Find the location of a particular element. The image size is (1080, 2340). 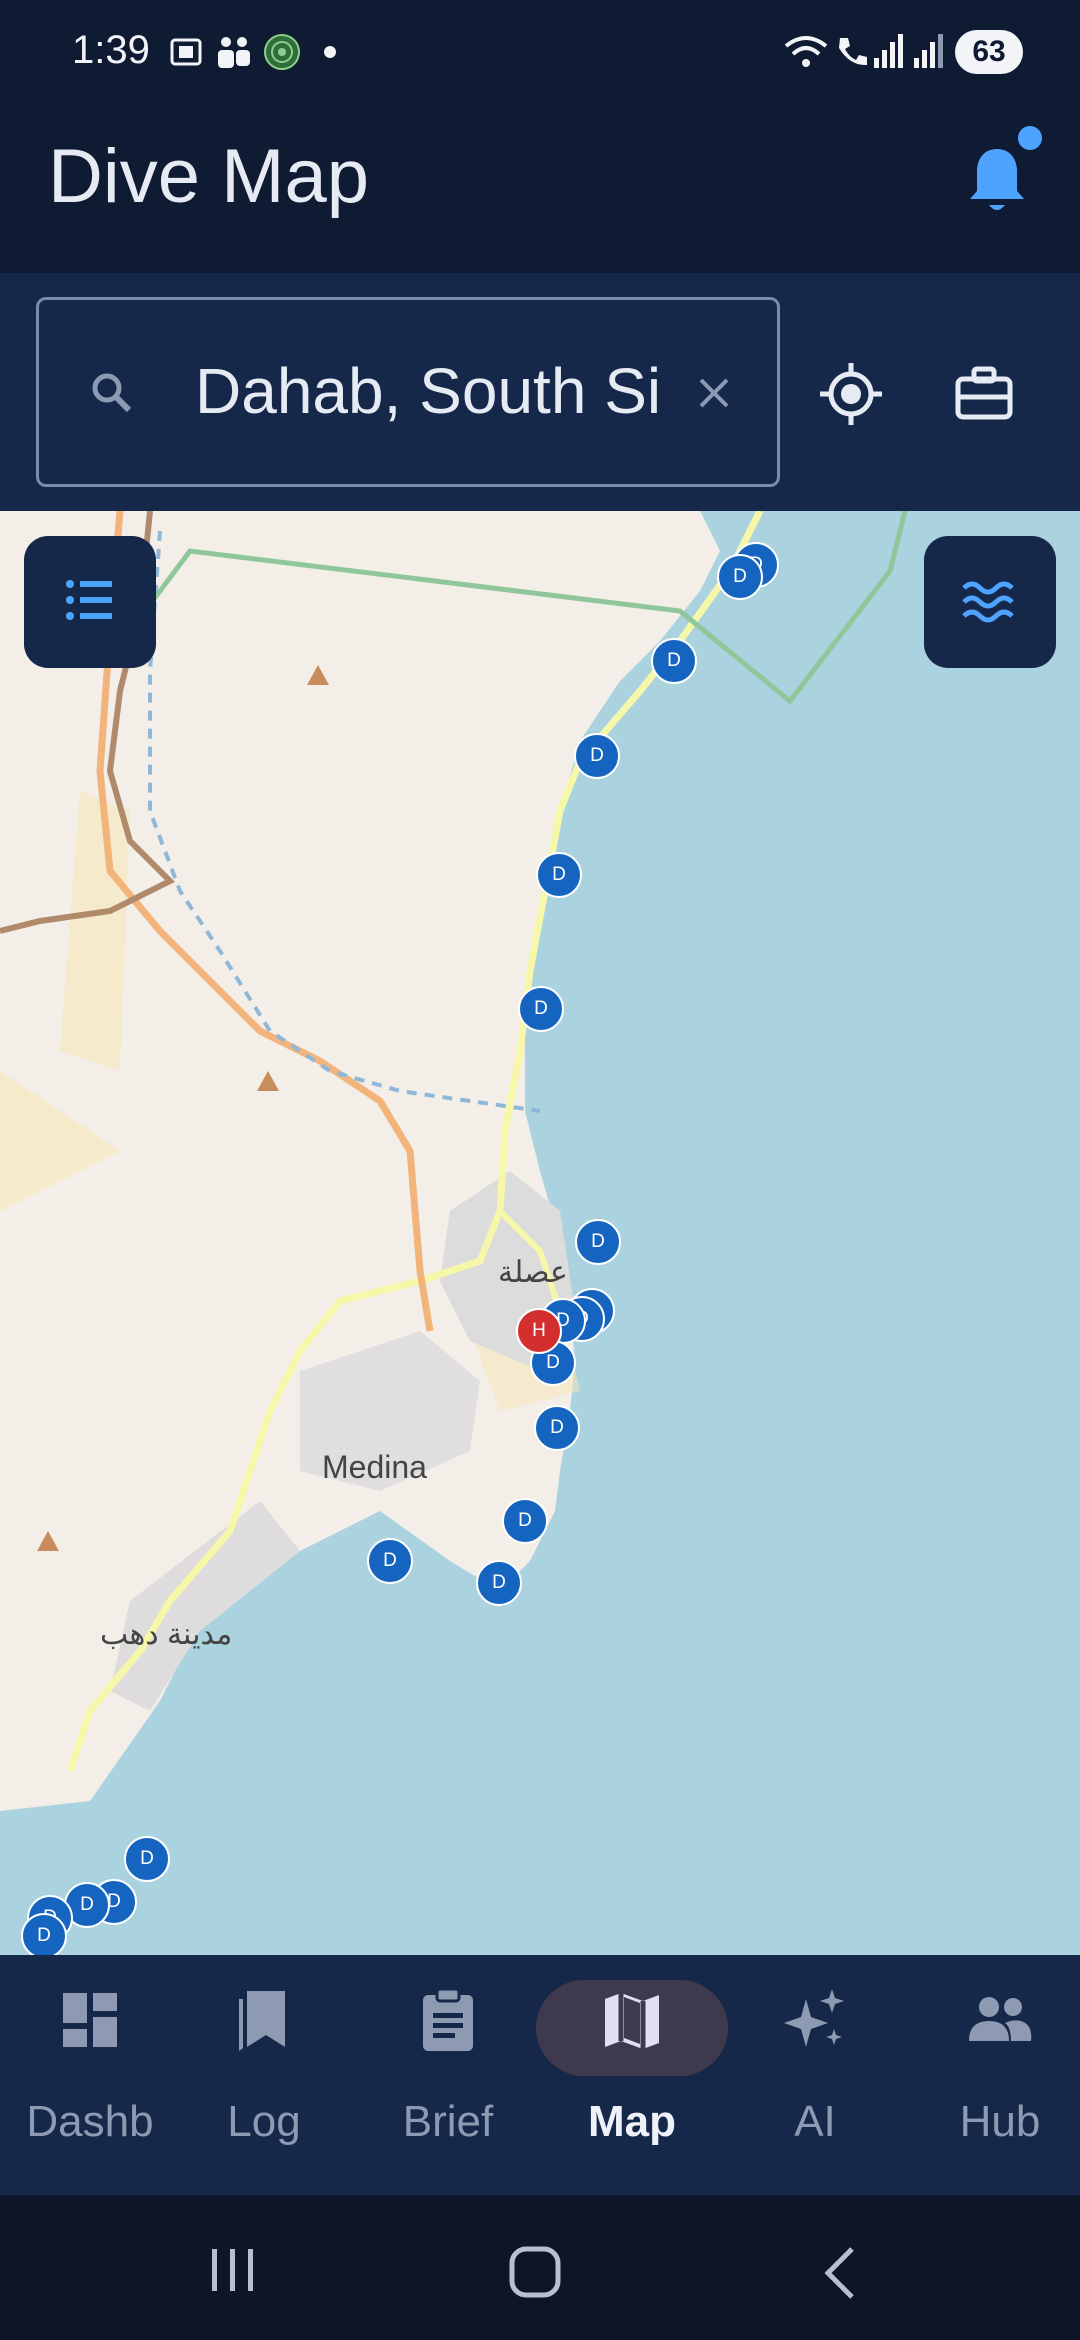

status-time: 1:39 is located at coordinates (111, 50).